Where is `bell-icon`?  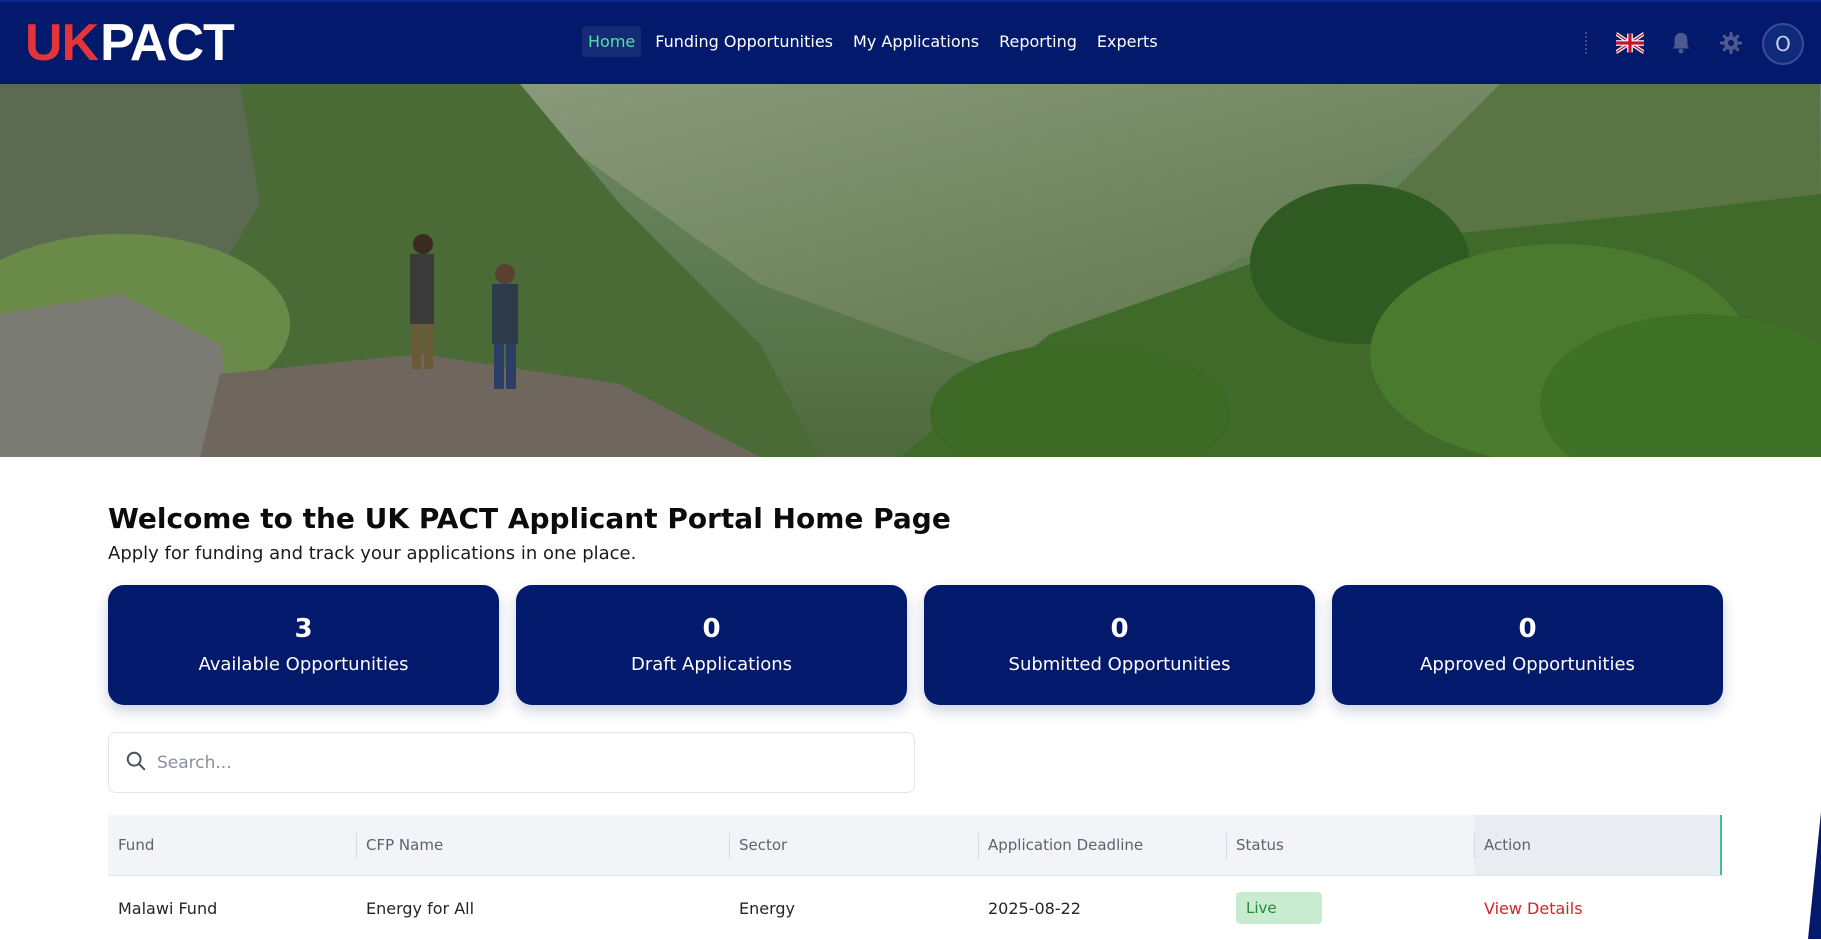
bell-icon is located at coordinates (1681, 43).